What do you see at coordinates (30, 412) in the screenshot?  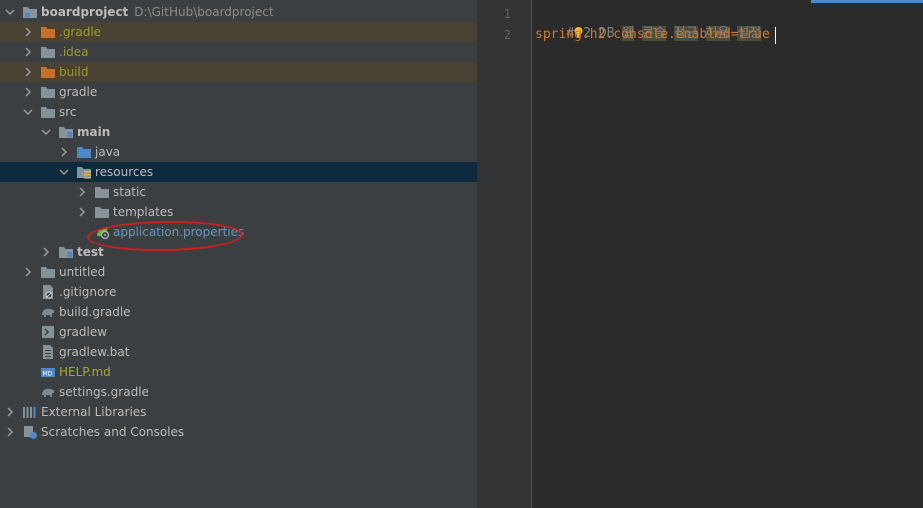 I see `library-icon` at bounding box center [30, 412].